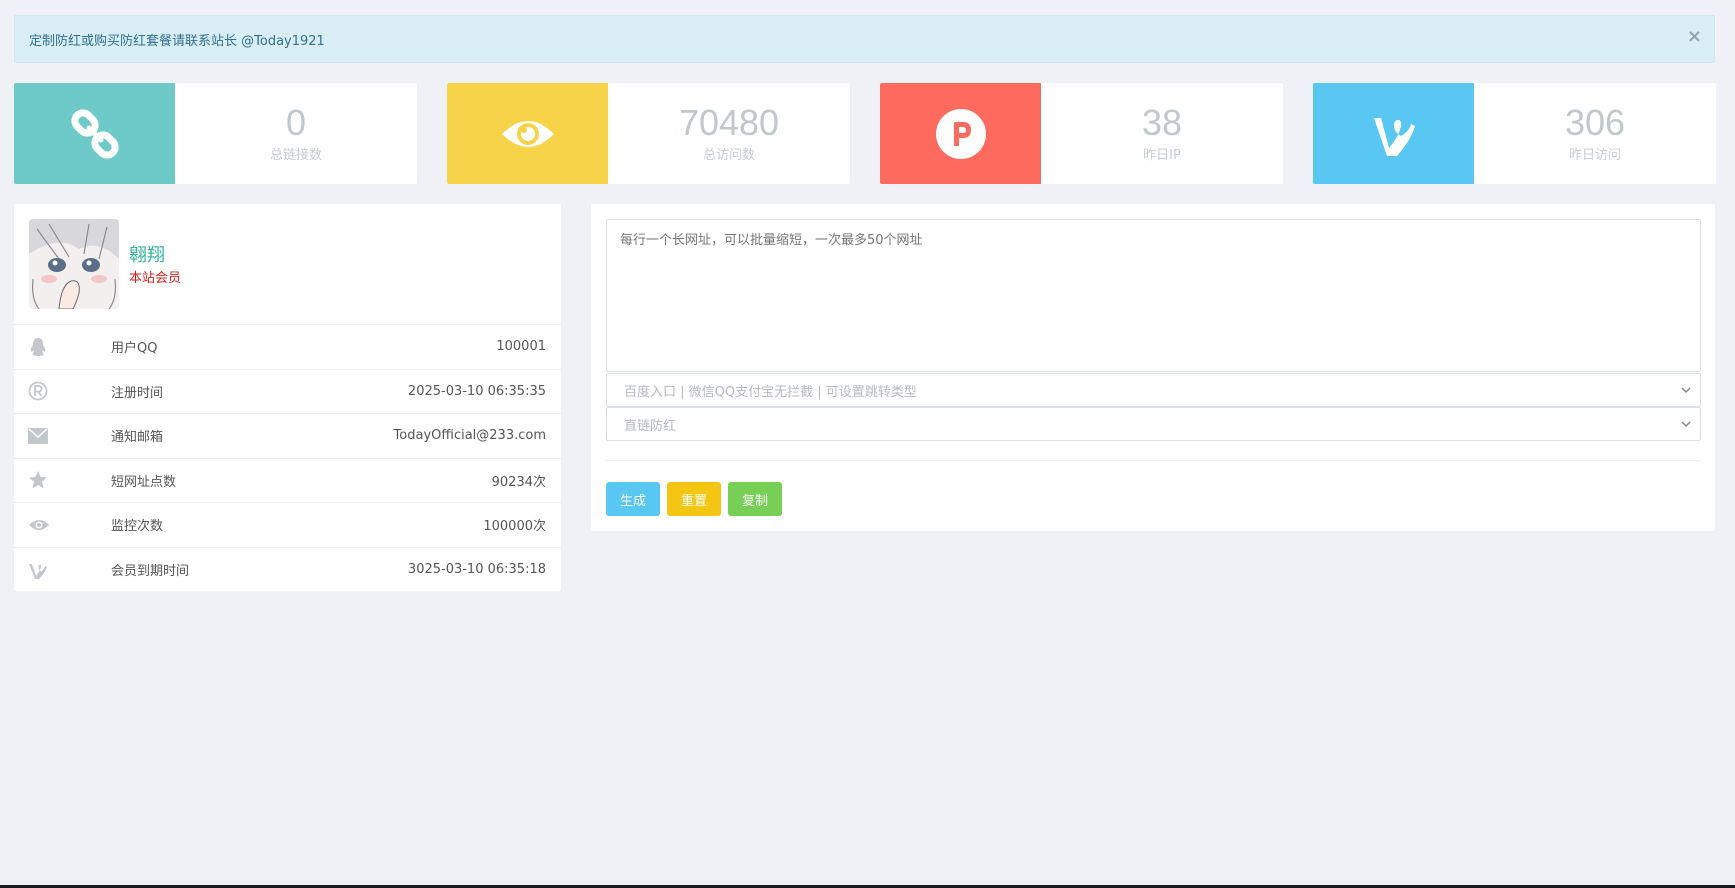 Image resolution: width=1735 pixels, height=888 pixels. I want to click on stat-label: 昨日IP, so click(1162, 155).